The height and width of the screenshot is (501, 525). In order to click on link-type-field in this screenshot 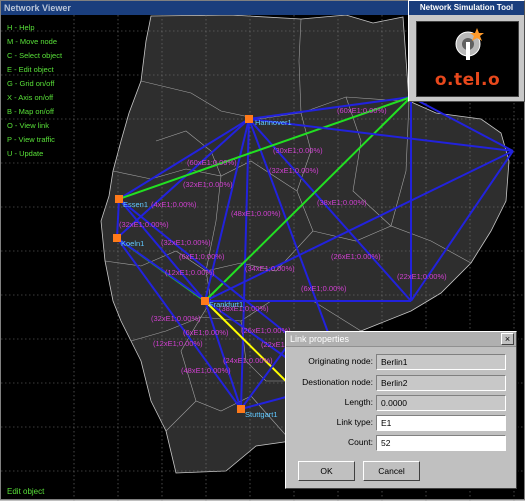, I will do `click(441, 423)`.